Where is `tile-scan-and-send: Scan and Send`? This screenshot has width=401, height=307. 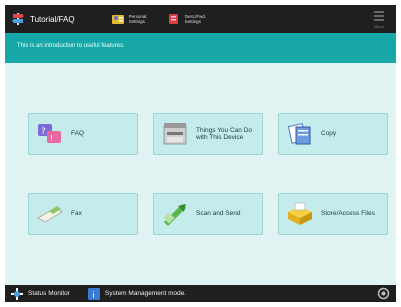 tile-scan-and-send: Scan and Send is located at coordinates (208, 214).